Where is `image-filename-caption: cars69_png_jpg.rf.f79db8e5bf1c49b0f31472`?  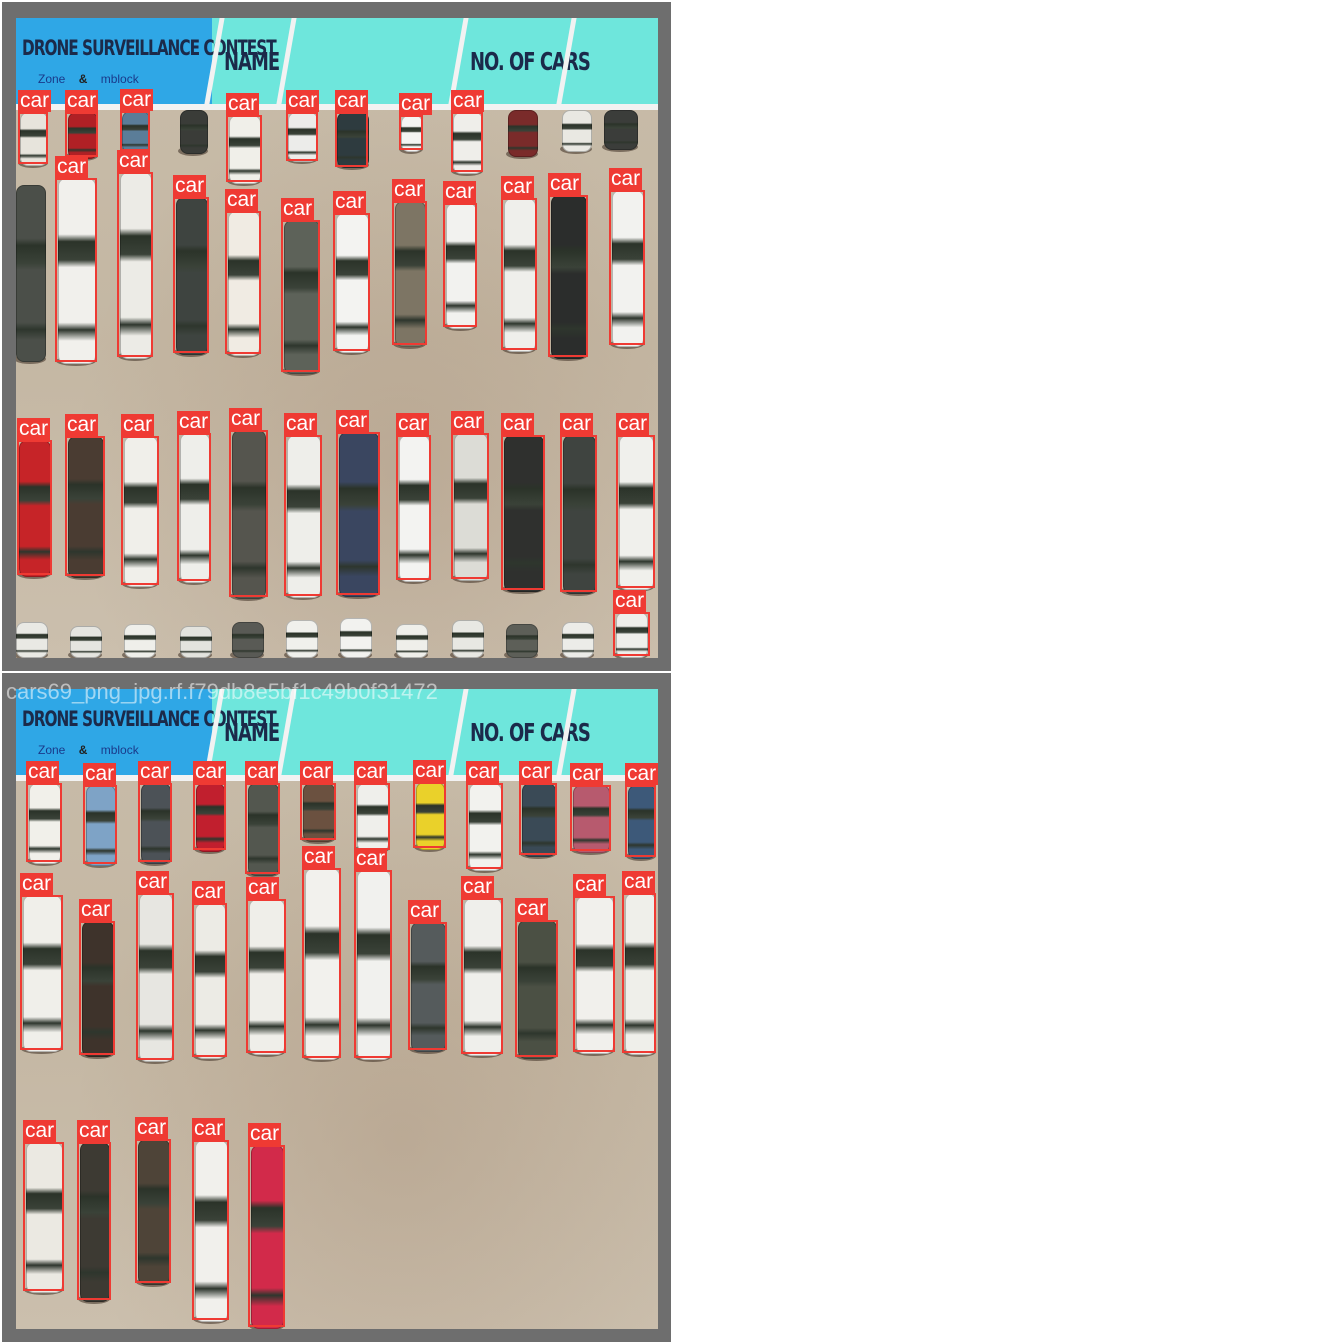
image-filename-caption: cars69_png_jpg.rf.f79db8e5bf1c49b0f31472 is located at coordinates (222, 691).